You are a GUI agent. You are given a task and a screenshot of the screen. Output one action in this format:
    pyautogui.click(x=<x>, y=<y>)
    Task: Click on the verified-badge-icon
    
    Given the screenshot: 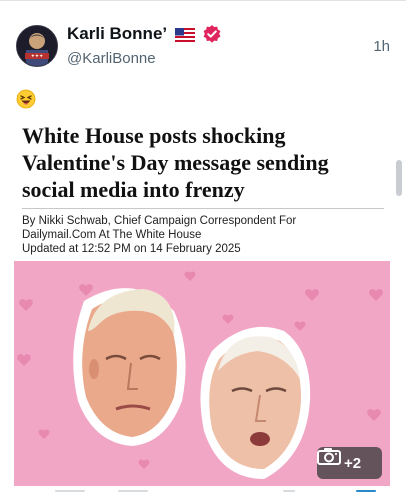 What is the action you would take?
    pyautogui.click(x=212, y=34)
    